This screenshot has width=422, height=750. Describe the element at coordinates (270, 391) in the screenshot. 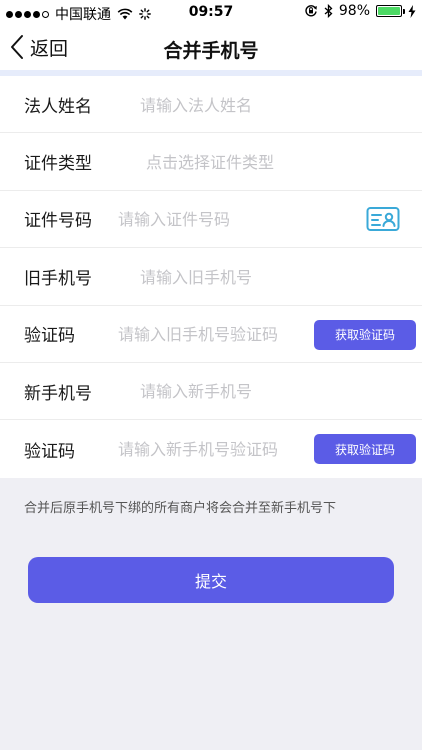

I see `new-phone-input` at that location.